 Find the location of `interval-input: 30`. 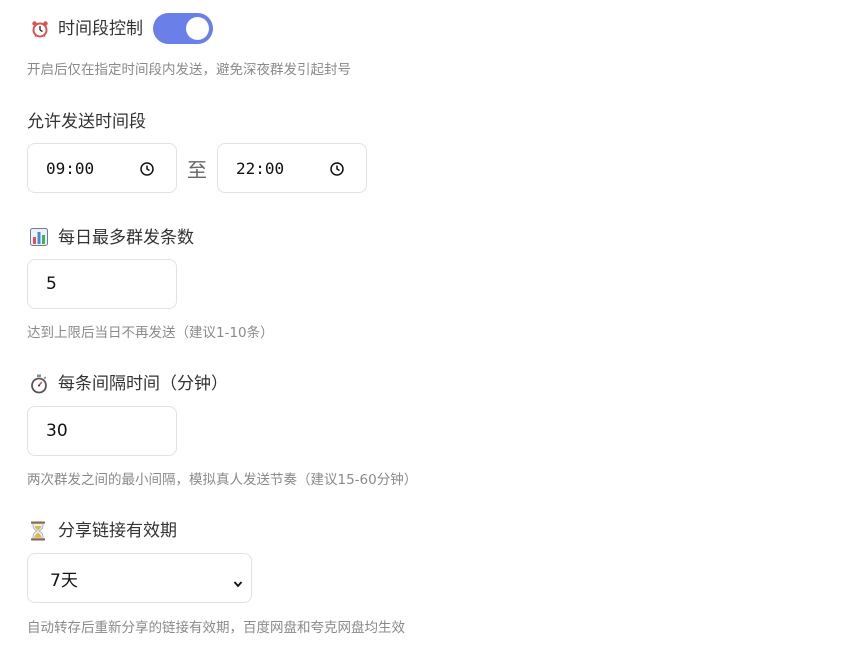

interval-input: 30 is located at coordinates (102, 431).